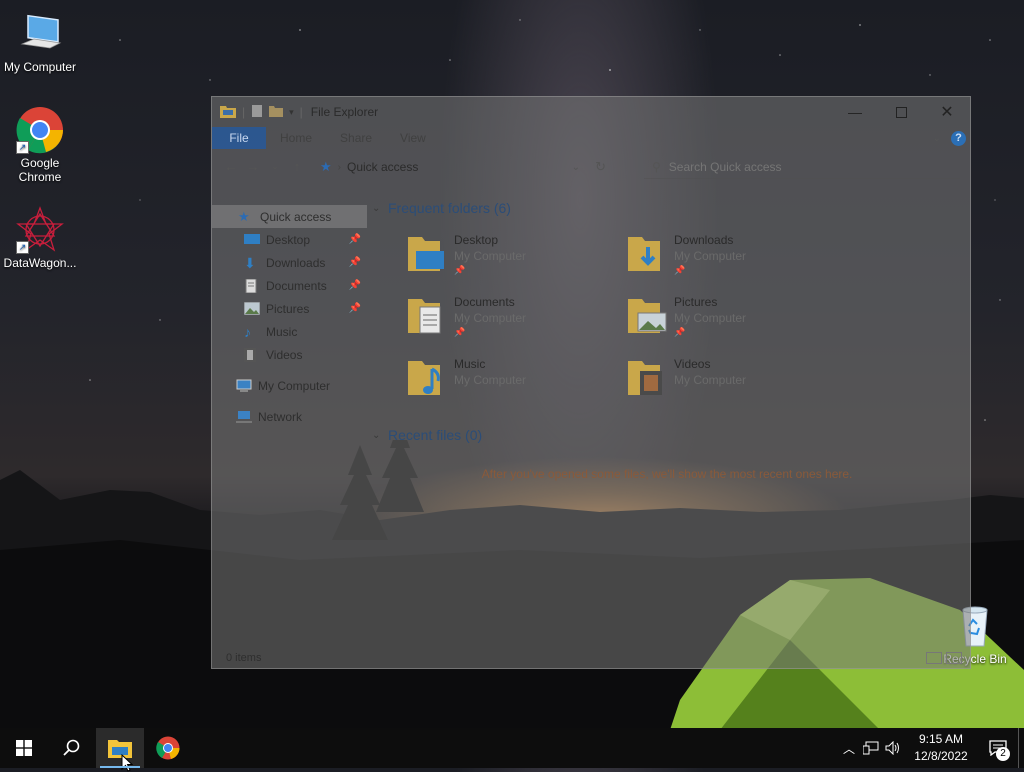 The height and width of the screenshot is (772, 1024). Describe the element at coordinates (291, 112) in the screenshot. I see `customize-toolbar-icon: ▾` at that location.